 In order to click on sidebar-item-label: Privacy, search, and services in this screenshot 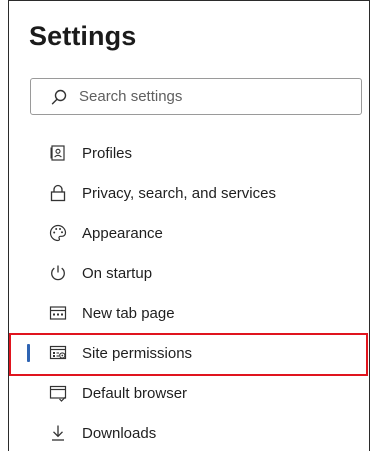, I will do `click(179, 193)`.